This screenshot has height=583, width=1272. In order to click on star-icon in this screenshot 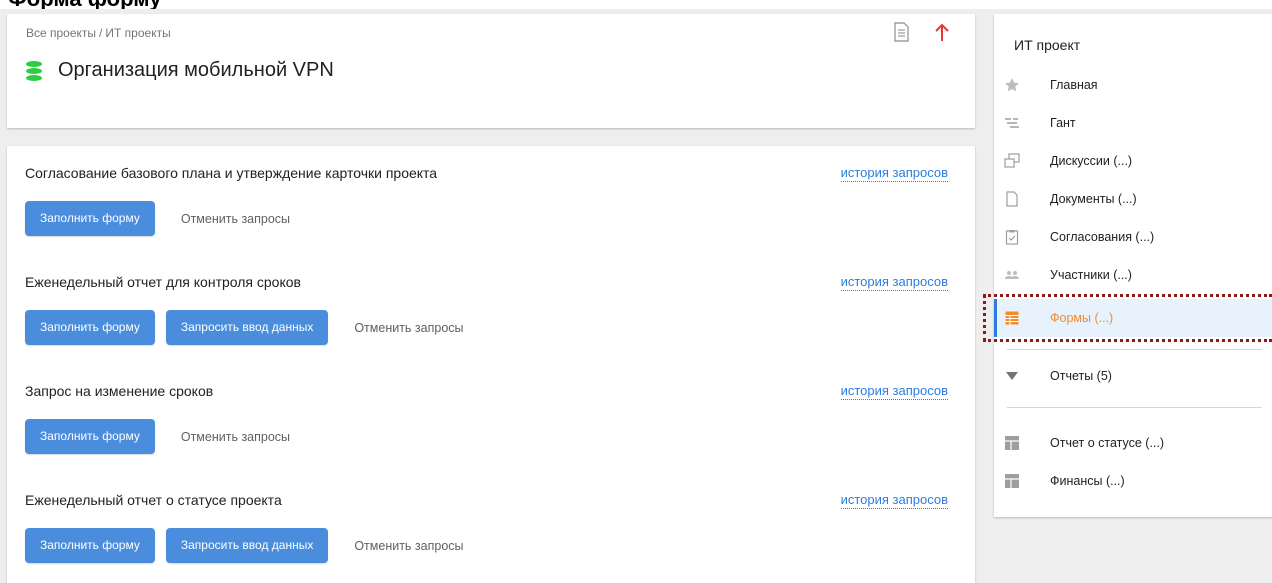, I will do `click(1012, 85)`.